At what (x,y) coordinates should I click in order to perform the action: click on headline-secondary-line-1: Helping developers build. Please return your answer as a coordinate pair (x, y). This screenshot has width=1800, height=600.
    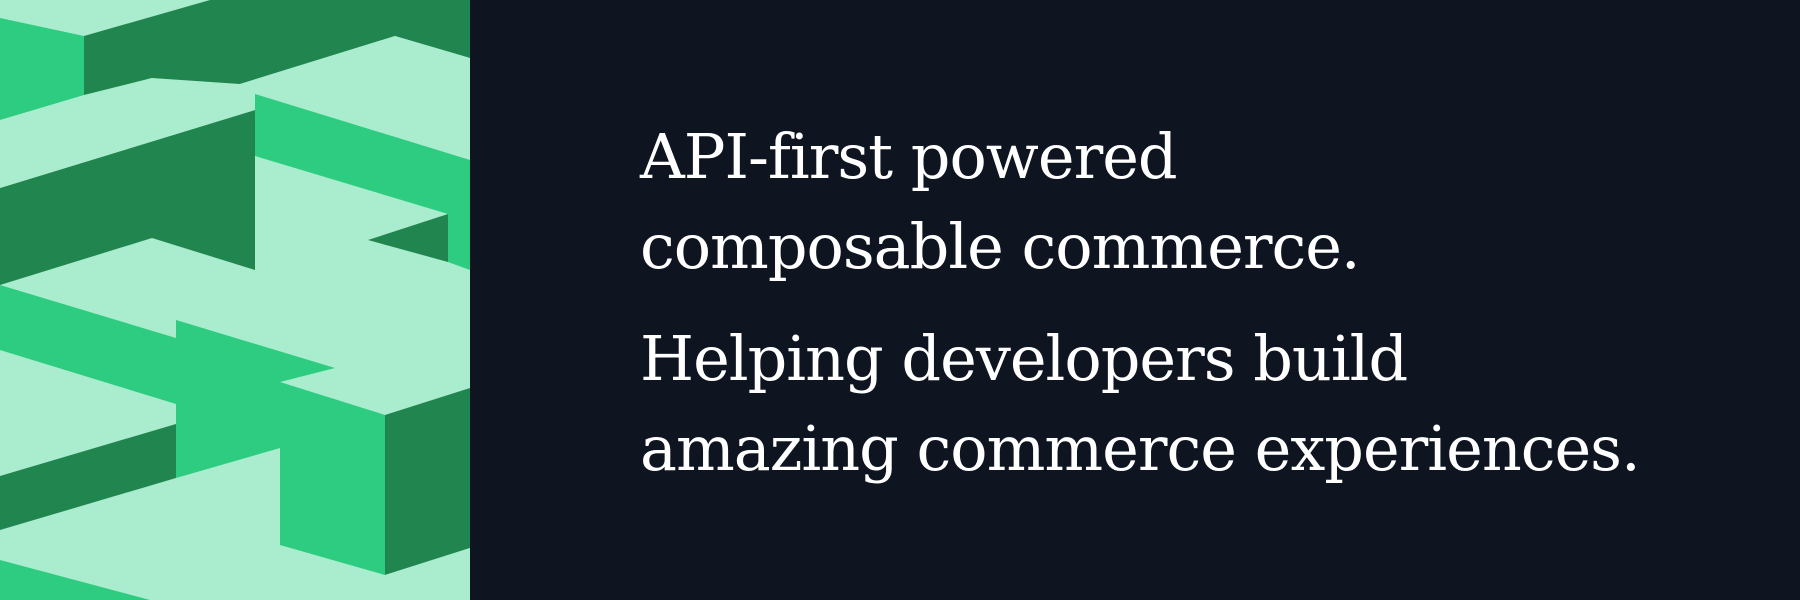
    Looking at the image, I should click on (1024, 358).